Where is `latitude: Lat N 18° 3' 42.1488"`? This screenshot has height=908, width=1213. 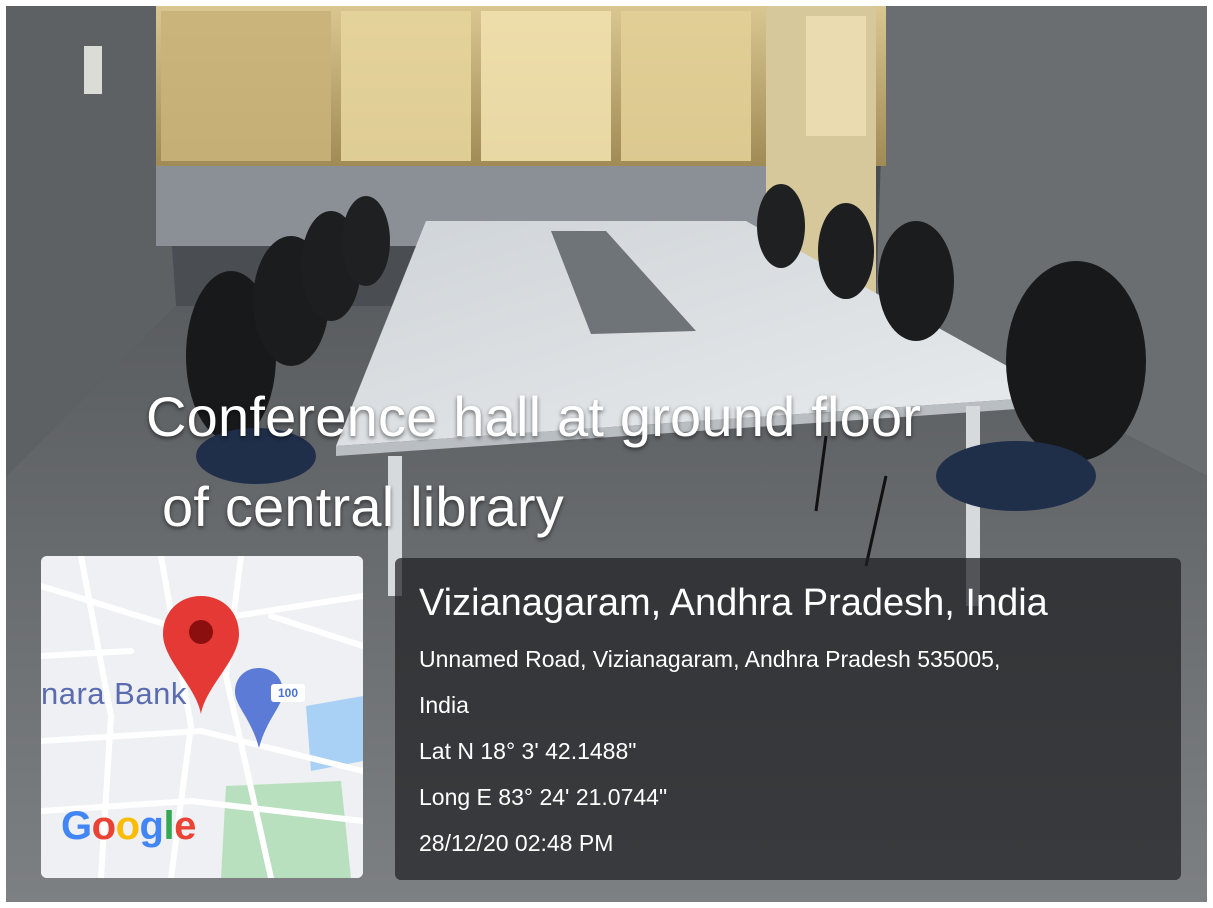
latitude: Lat N 18° 3' 42.1488" is located at coordinates (528, 751).